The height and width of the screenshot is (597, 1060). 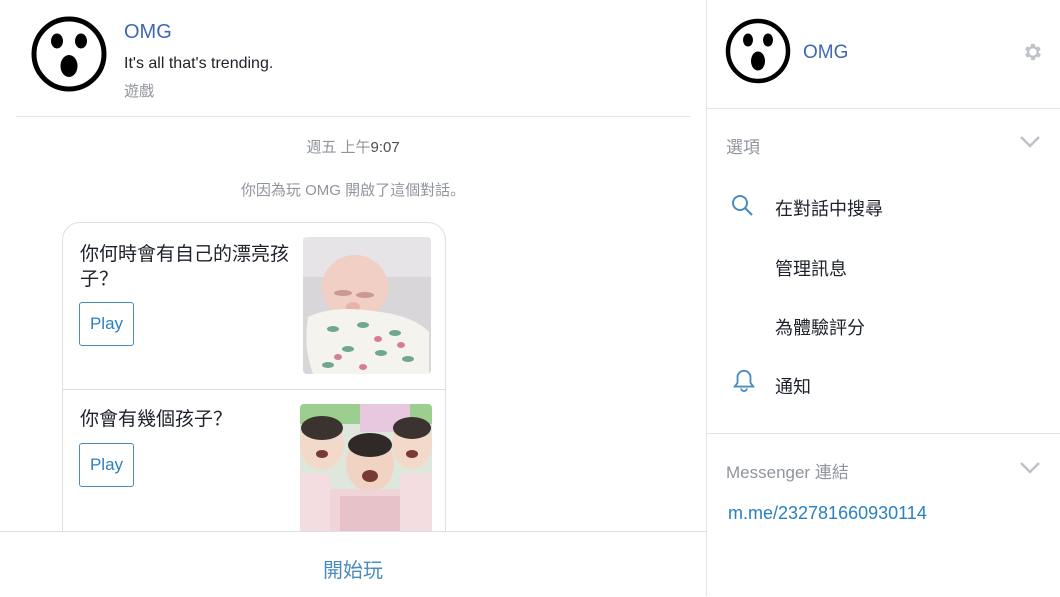 I want to click on bell-icon, so click(x=744, y=381).